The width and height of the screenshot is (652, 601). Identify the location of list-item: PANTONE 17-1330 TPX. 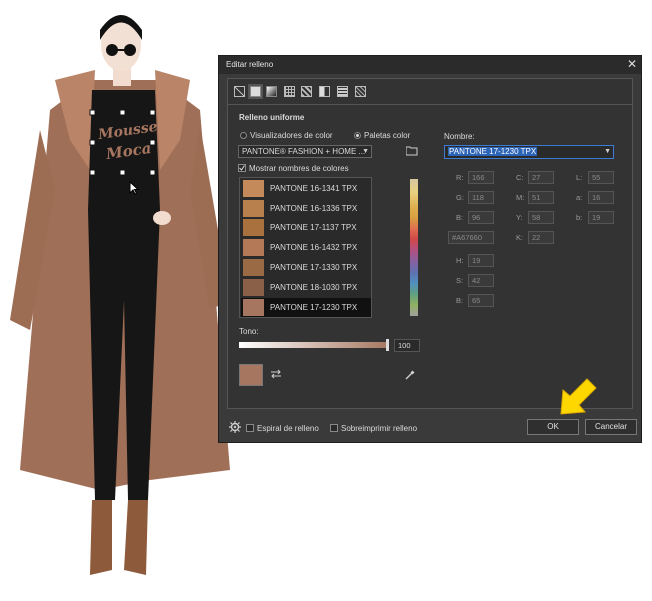
(306, 267).